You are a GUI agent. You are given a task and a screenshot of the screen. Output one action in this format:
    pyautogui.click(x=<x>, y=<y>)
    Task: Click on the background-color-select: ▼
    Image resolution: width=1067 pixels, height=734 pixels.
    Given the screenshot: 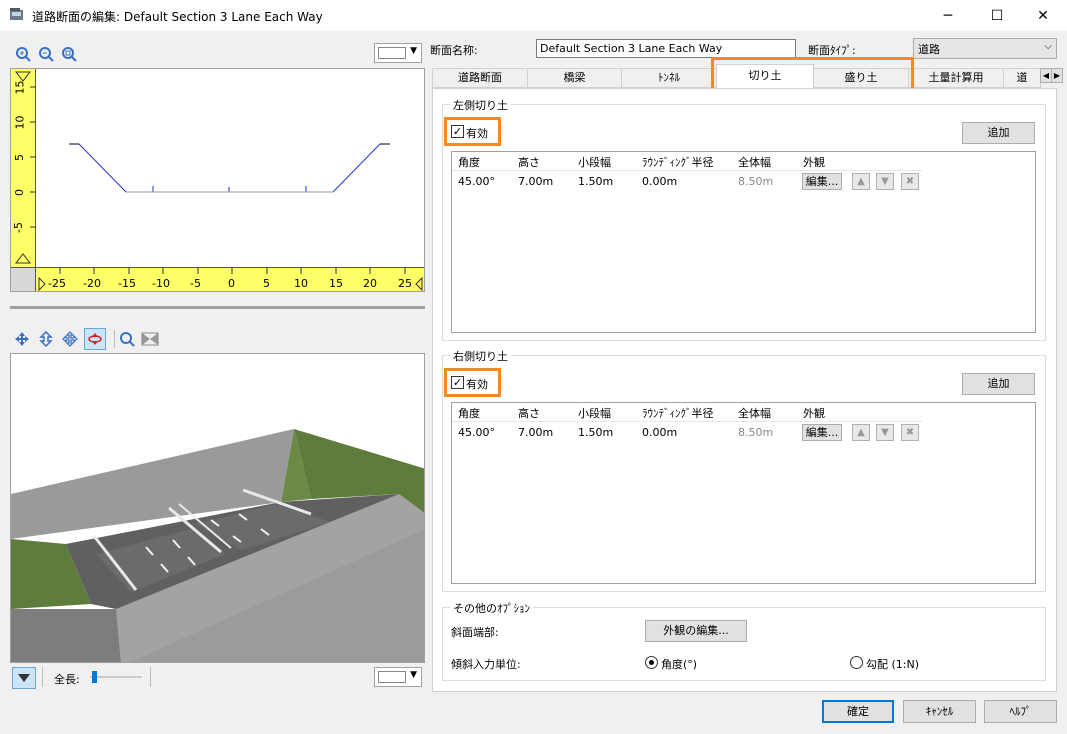 What is the action you would take?
    pyautogui.click(x=398, y=53)
    